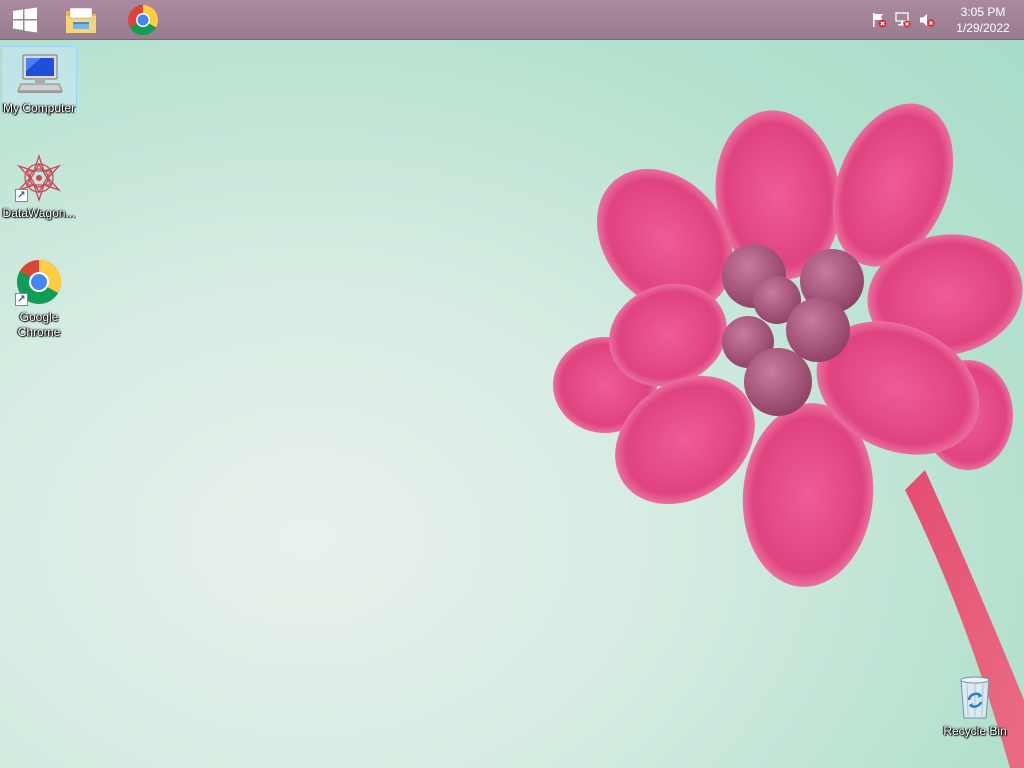 This screenshot has width=1024, height=768. I want to click on desktop-icon-google-chrome: ↗ Google Chrome, so click(39, 297).